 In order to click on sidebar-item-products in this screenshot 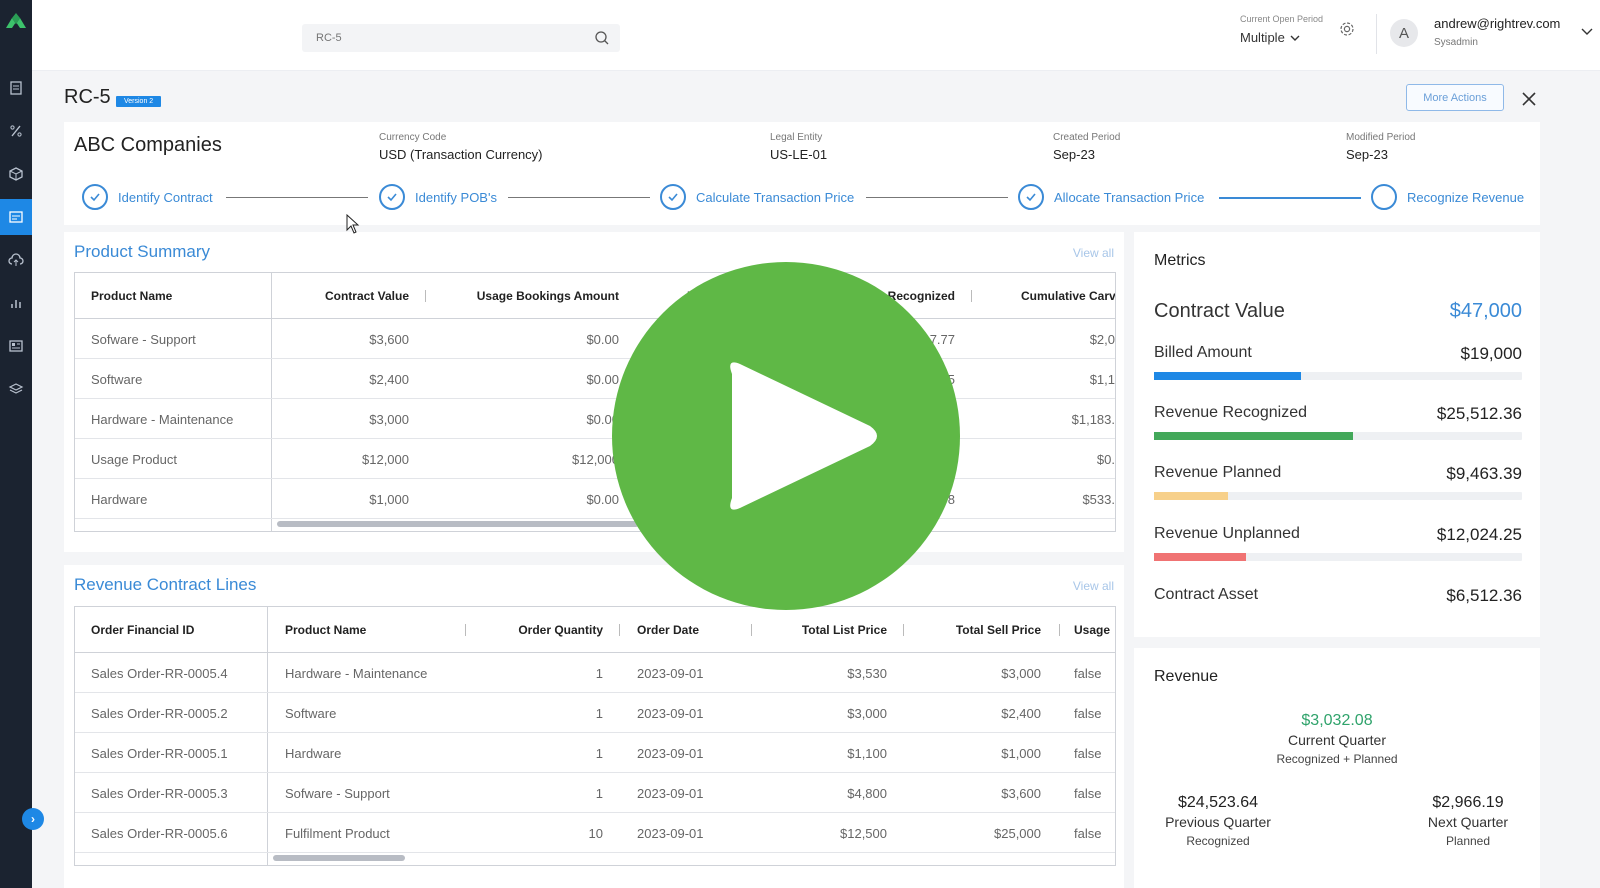, I will do `click(16, 174)`.